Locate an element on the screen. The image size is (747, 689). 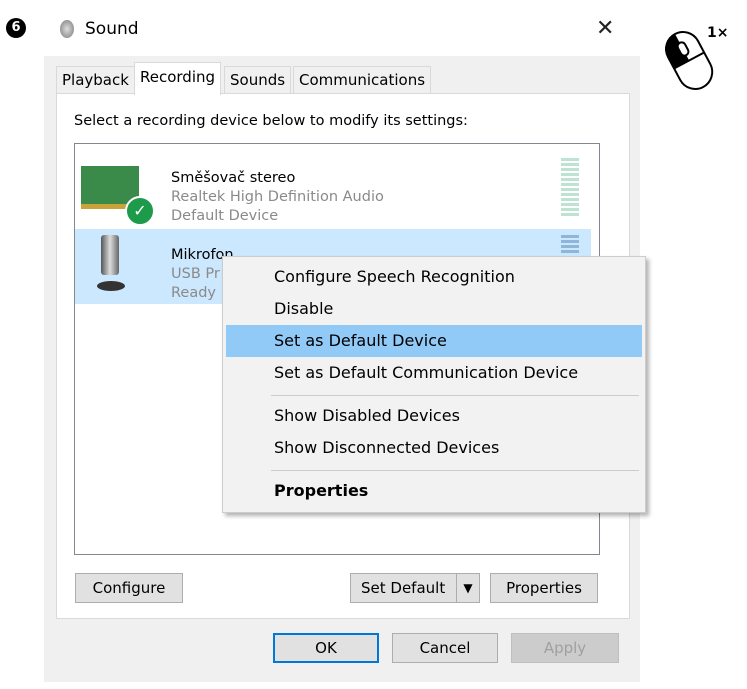
step-number-badge: 6 is located at coordinates (16, 28).